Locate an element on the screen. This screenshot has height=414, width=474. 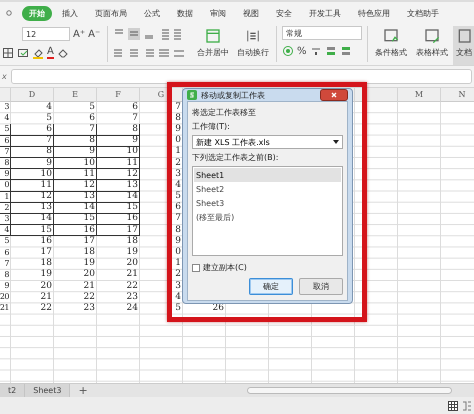
sheet-list: Sheet1 Sheet2 Sheet3 (移至最后) is located at coordinates (267, 211).